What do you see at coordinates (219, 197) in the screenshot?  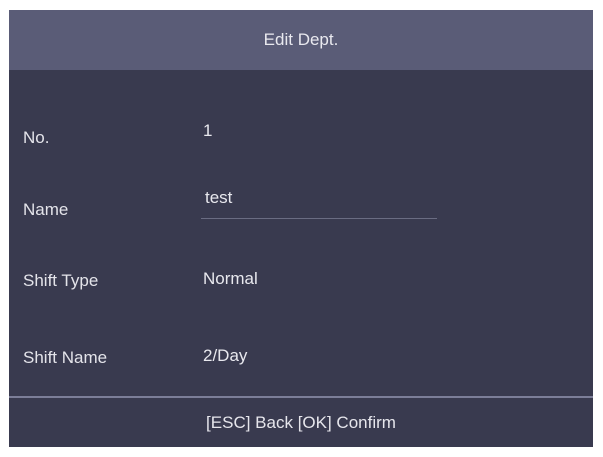 I see `name-input-value: test` at bounding box center [219, 197].